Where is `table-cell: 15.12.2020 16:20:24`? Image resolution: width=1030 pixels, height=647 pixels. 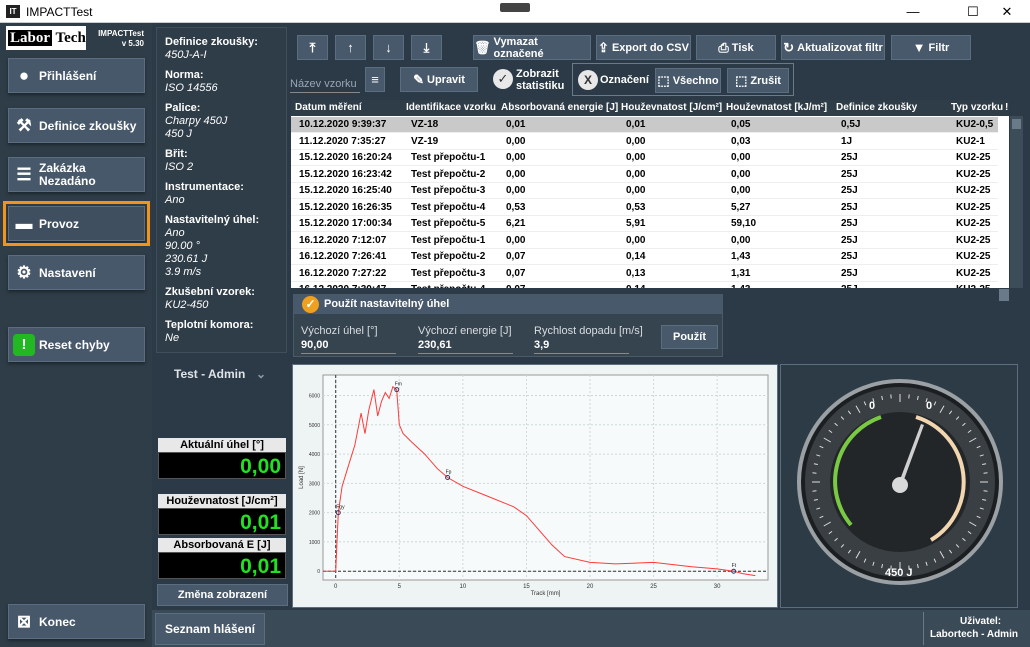
table-cell: 15.12.2020 16:20:24 is located at coordinates (345, 157).